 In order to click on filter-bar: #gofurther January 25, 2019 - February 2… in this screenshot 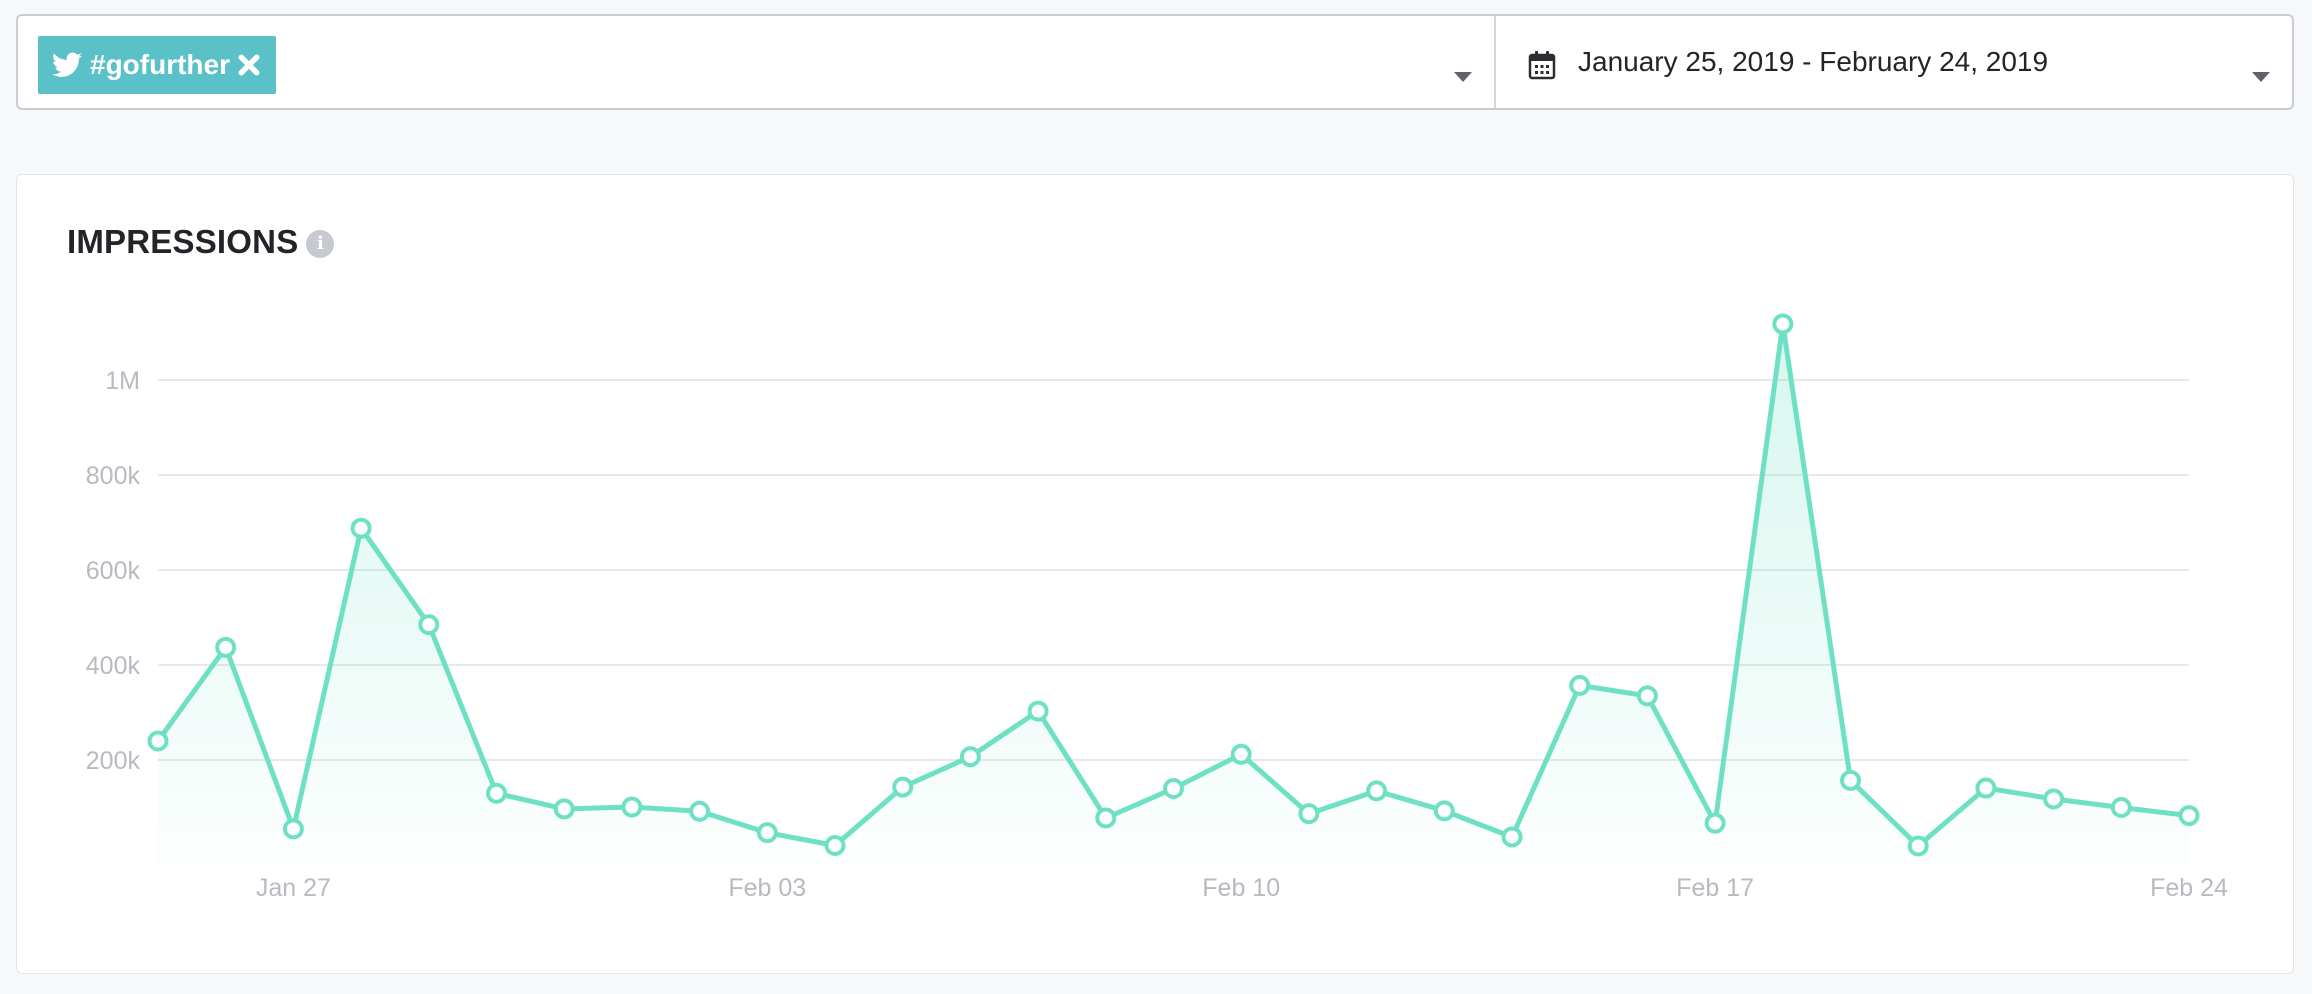, I will do `click(1155, 62)`.